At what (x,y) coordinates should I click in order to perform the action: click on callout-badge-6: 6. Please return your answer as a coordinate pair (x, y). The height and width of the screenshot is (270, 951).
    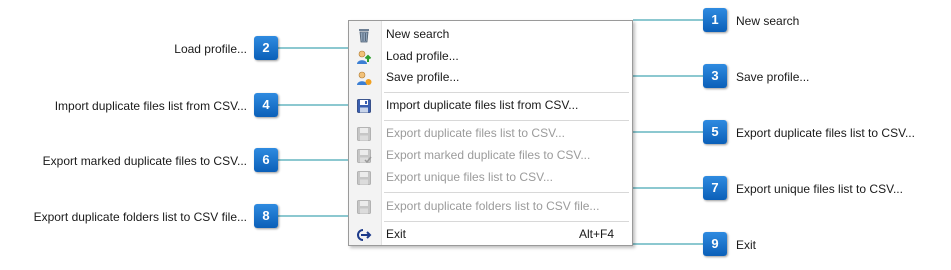
    Looking at the image, I should click on (266, 160).